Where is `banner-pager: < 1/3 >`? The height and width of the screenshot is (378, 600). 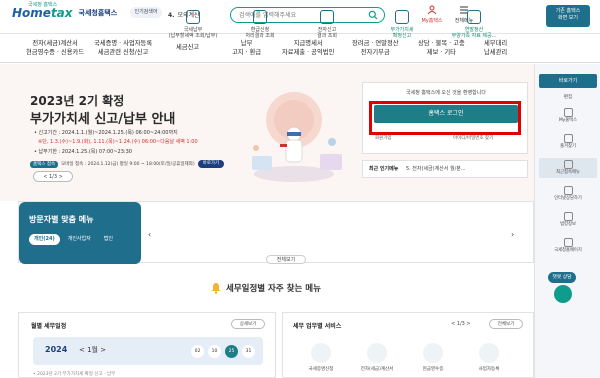
banner-pager: < 1/3 > is located at coordinates (53, 176).